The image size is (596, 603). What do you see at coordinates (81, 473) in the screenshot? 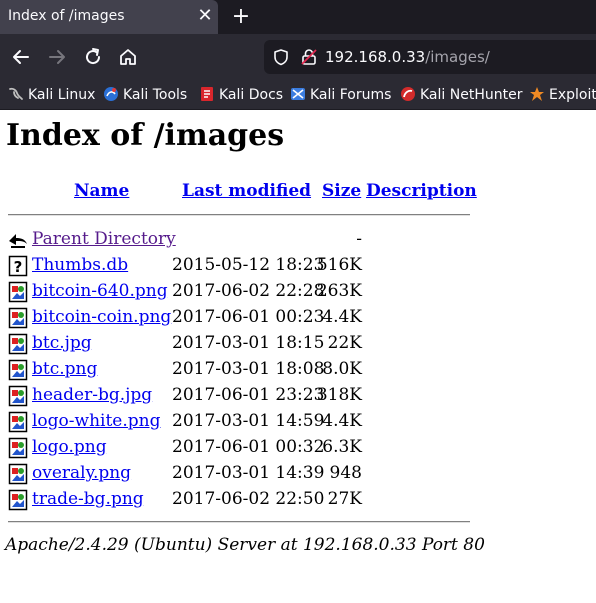
I see `file-link: overaly.png` at bounding box center [81, 473].